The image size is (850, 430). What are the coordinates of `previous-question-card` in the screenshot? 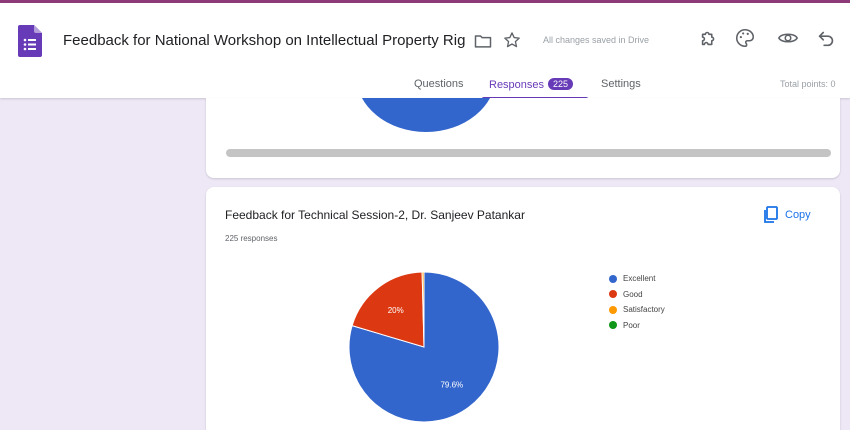 It's located at (523, 138).